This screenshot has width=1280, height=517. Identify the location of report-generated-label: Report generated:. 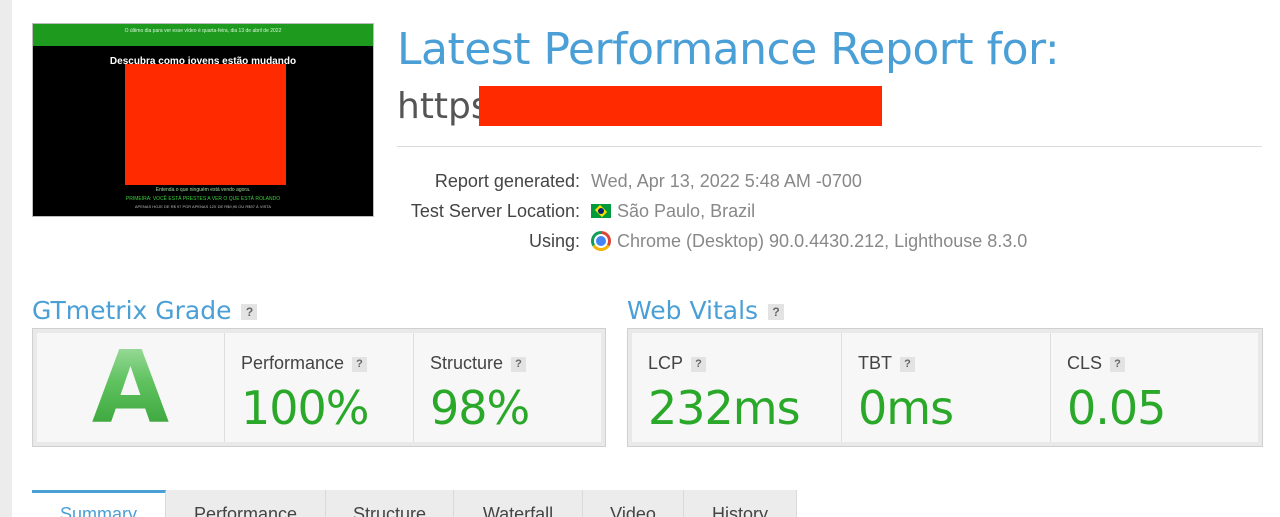
(507, 181).